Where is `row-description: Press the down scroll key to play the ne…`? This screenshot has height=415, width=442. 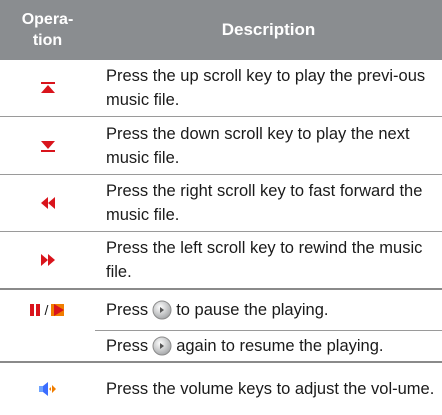
row-description: Press the down scroll key to play the ne… is located at coordinates (258, 145).